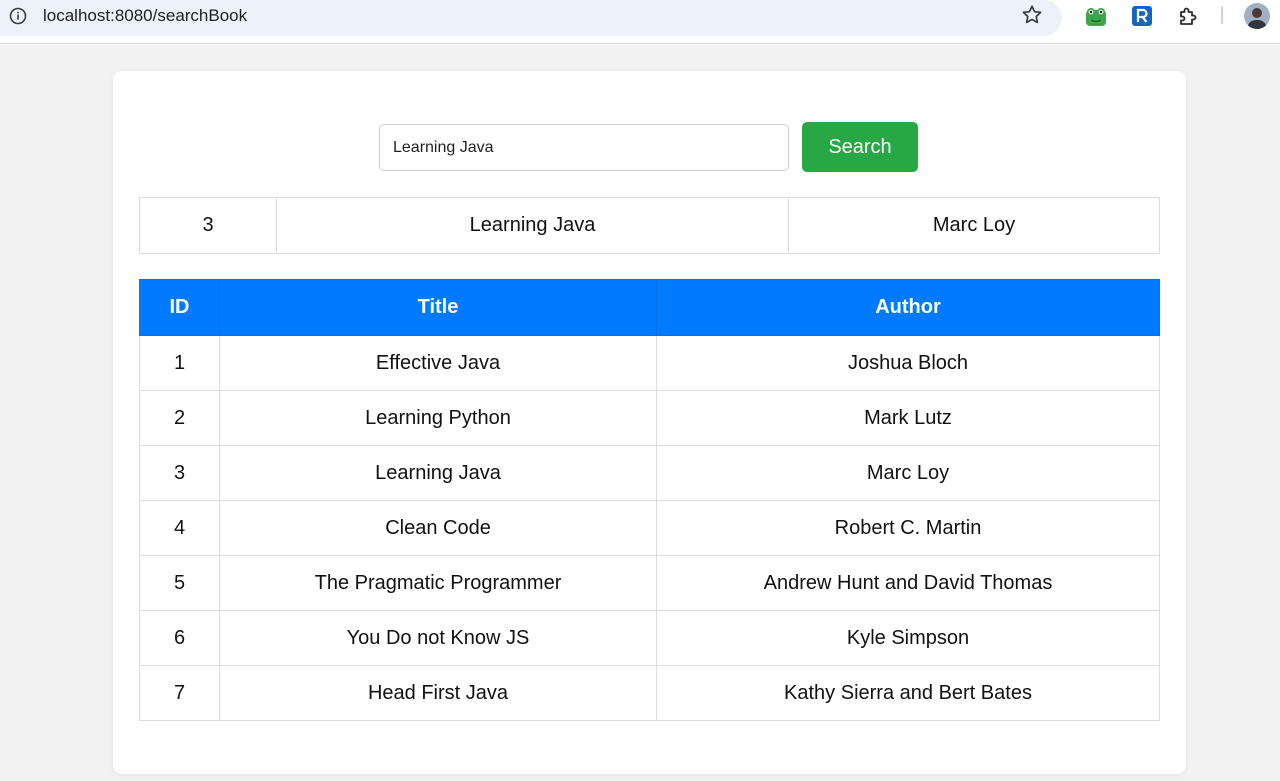 Image resolution: width=1280 pixels, height=781 pixels. I want to click on address-bar: localhost:8080/searchBook, so click(531, 18).